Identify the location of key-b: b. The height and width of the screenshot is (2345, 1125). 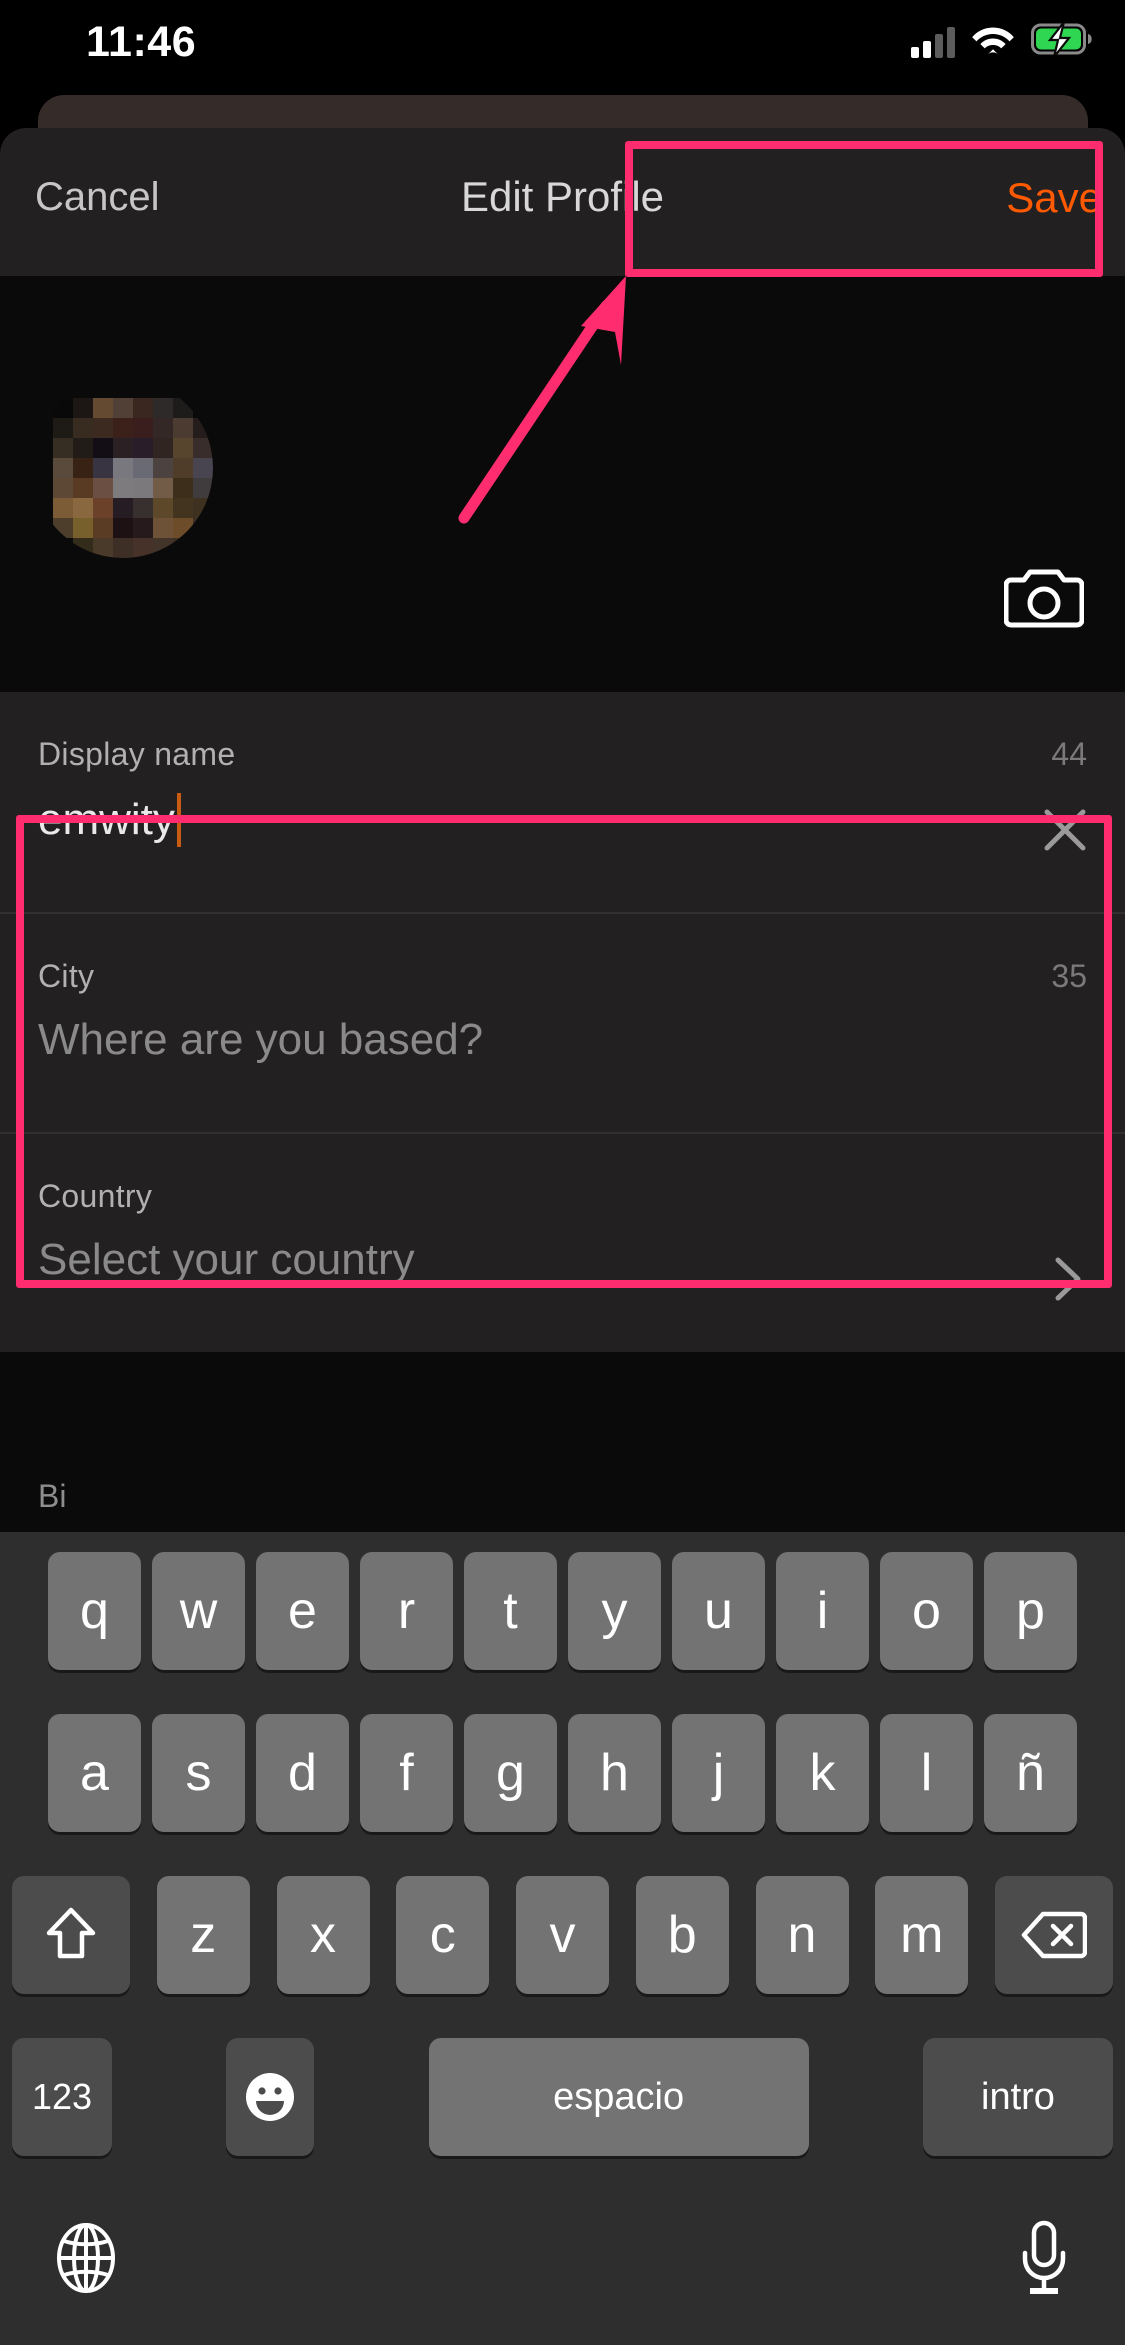
(682, 1935).